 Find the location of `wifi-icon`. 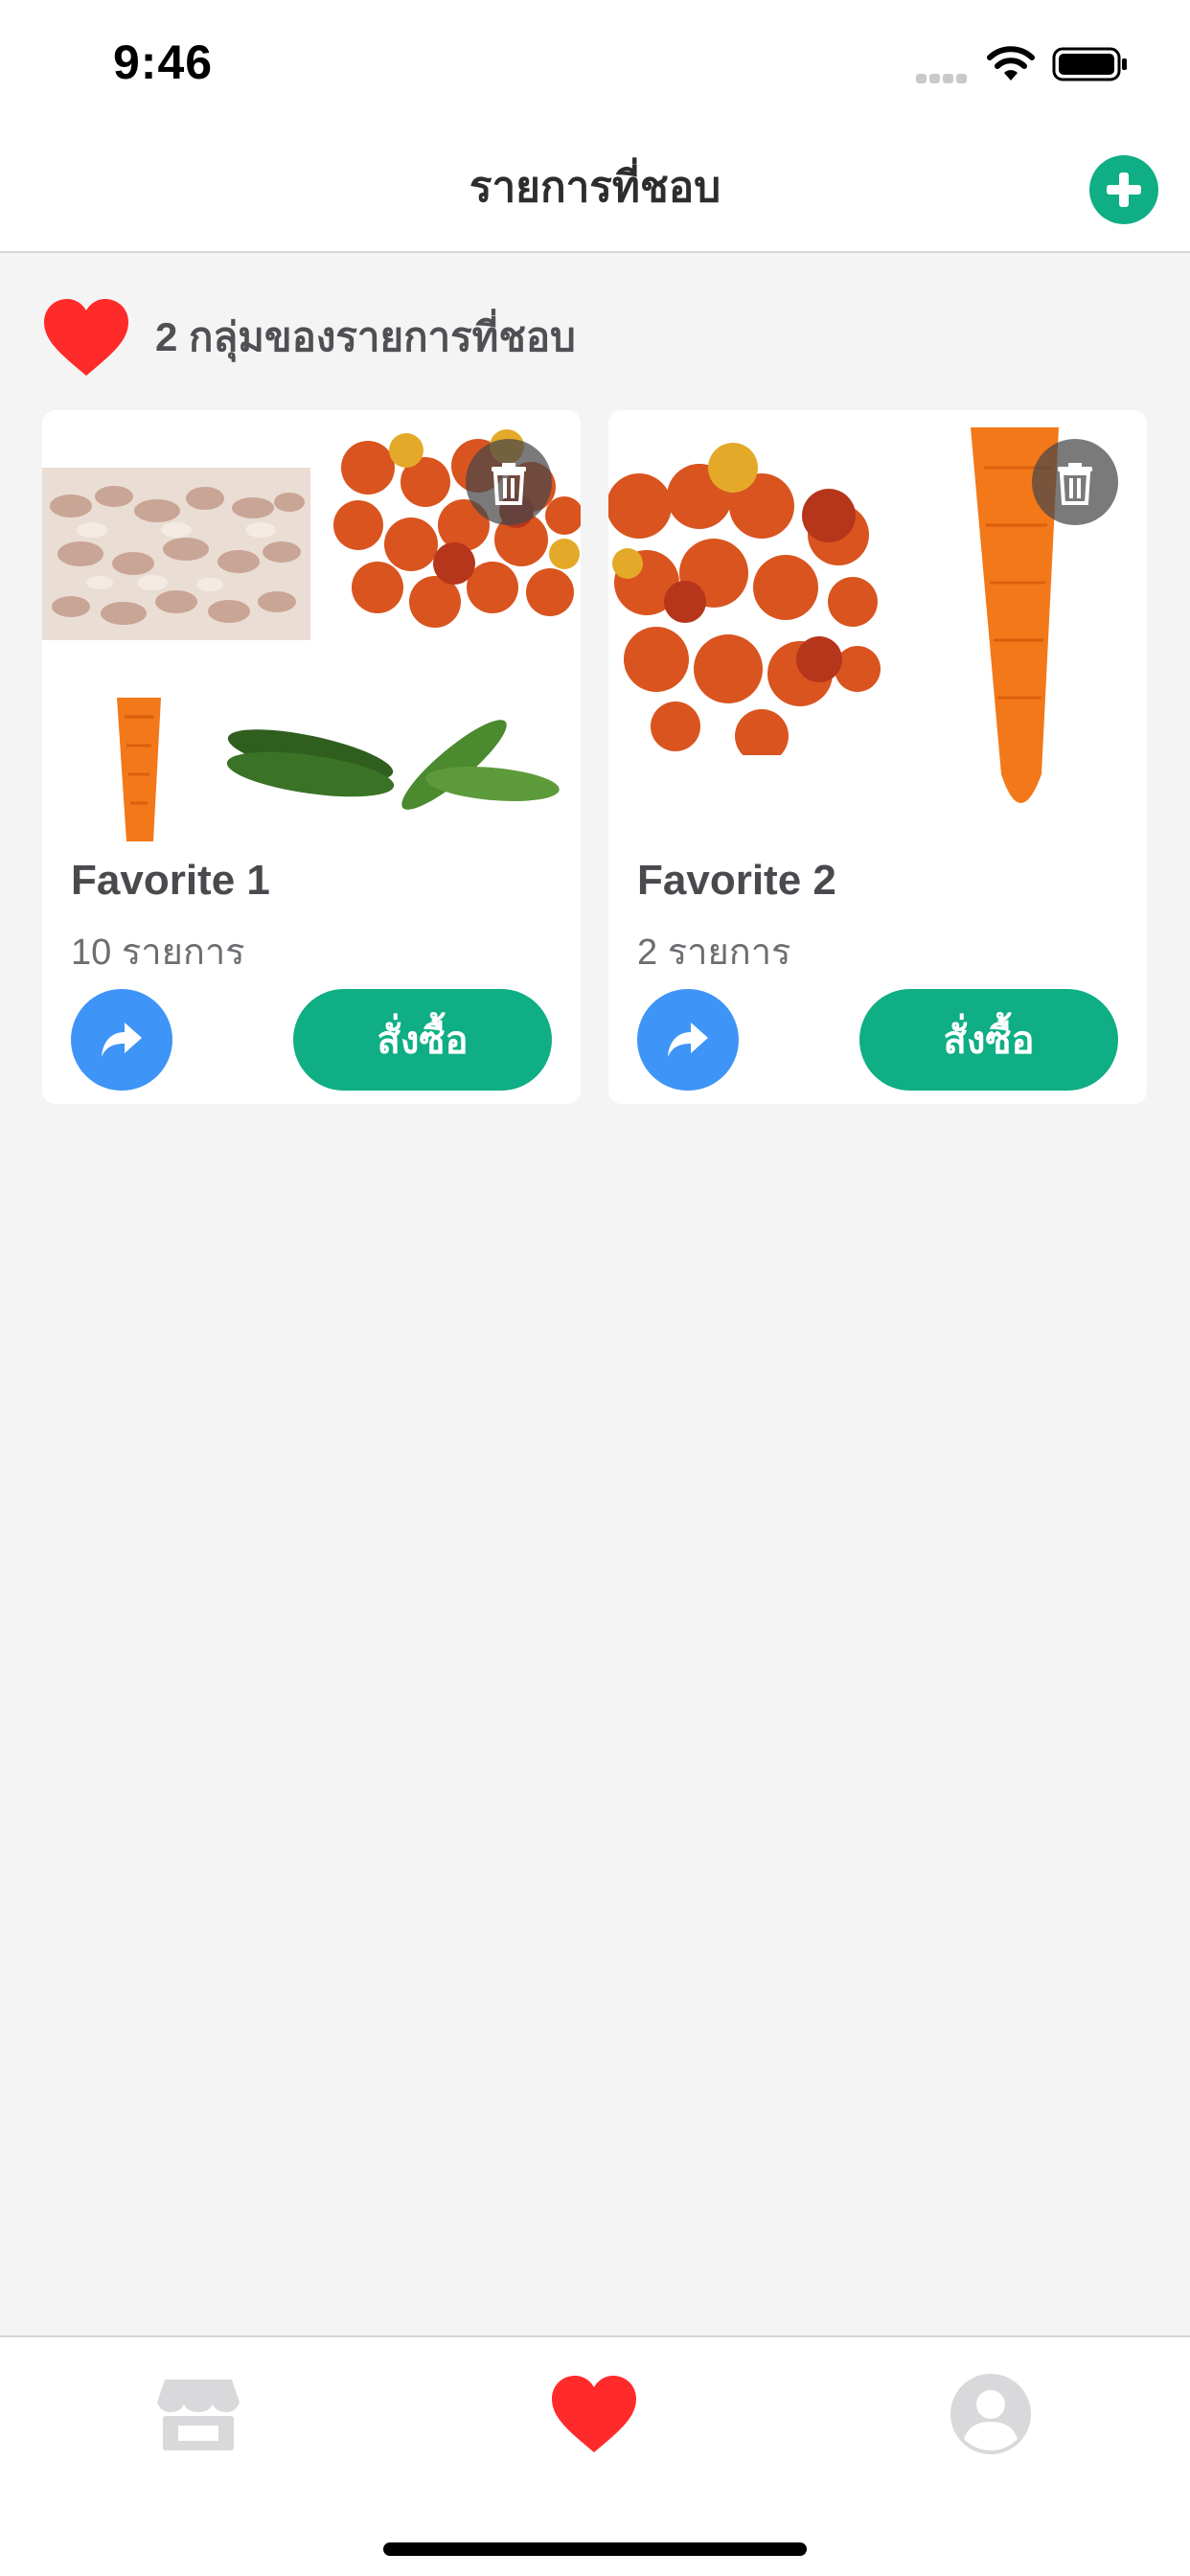

wifi-icon is located at coordinates (1011, 63).